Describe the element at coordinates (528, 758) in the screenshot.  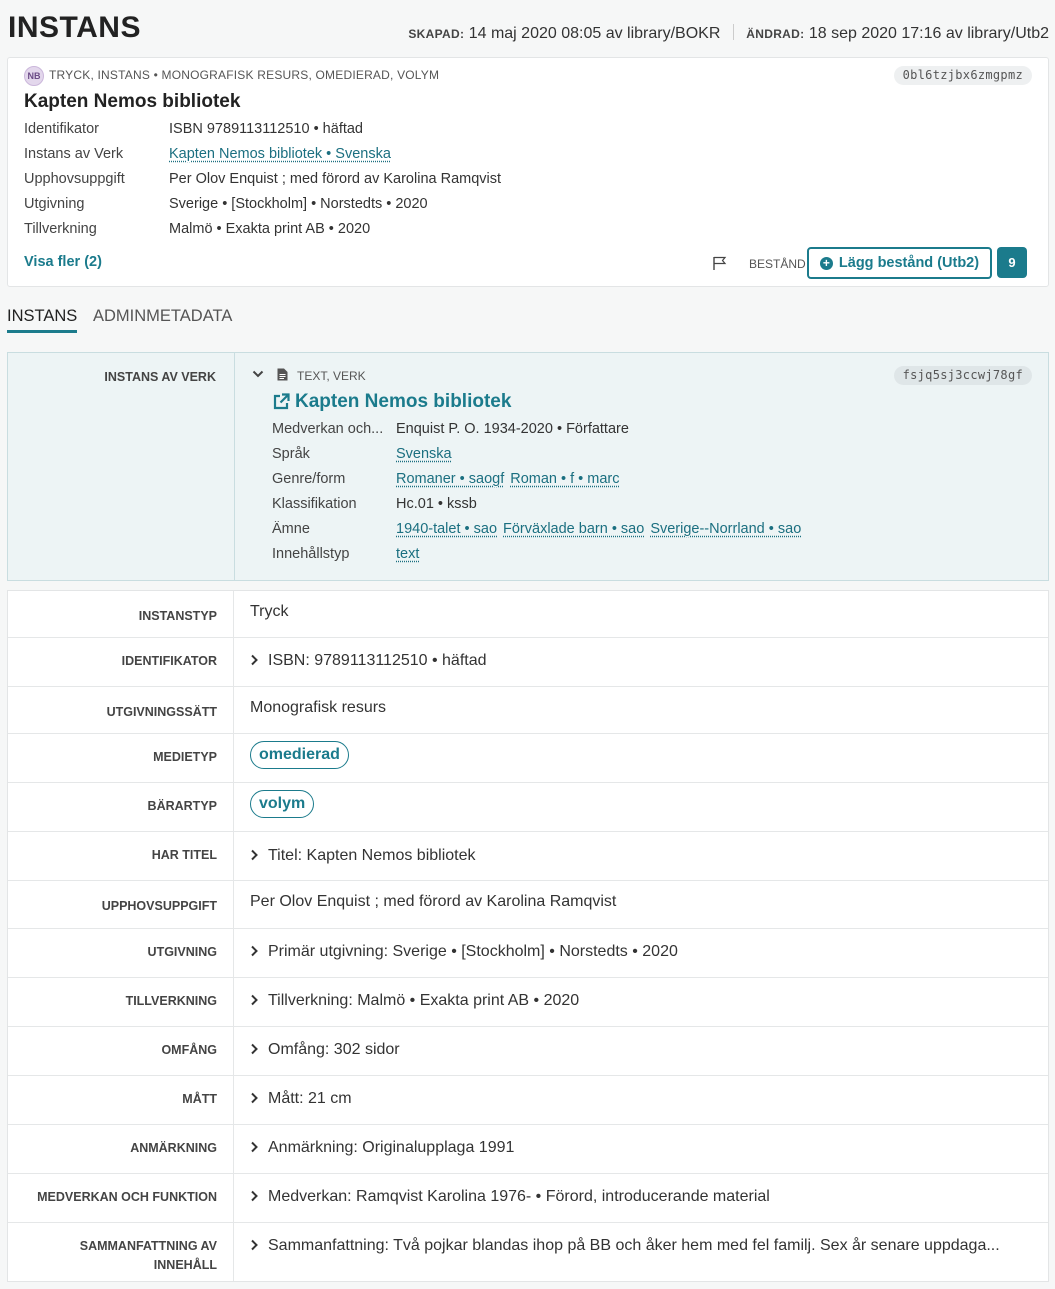
I see `property-row-media-type: MEDIETYP omedierad` at that location.